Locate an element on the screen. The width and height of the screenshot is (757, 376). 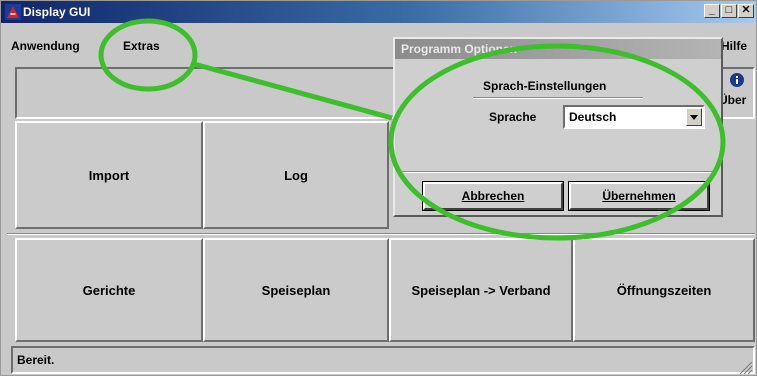
title-bar: Display GUI _ □ ✕ is located at coordinates (378, 12).